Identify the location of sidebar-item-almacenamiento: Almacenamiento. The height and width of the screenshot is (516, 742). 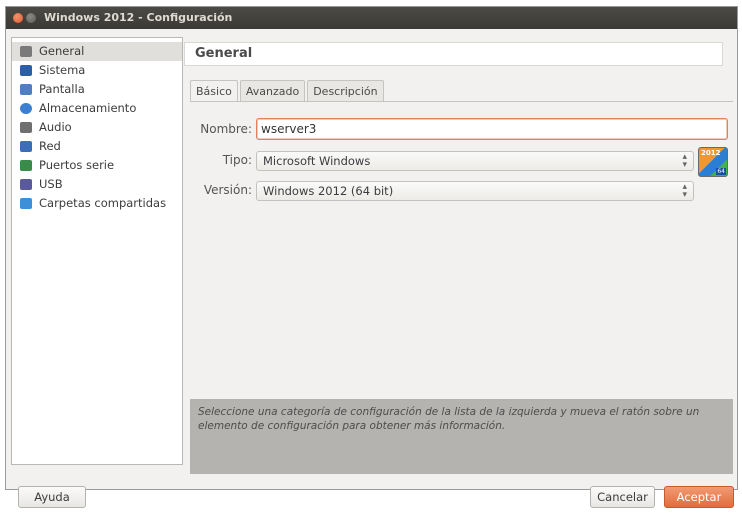
(97, 108).